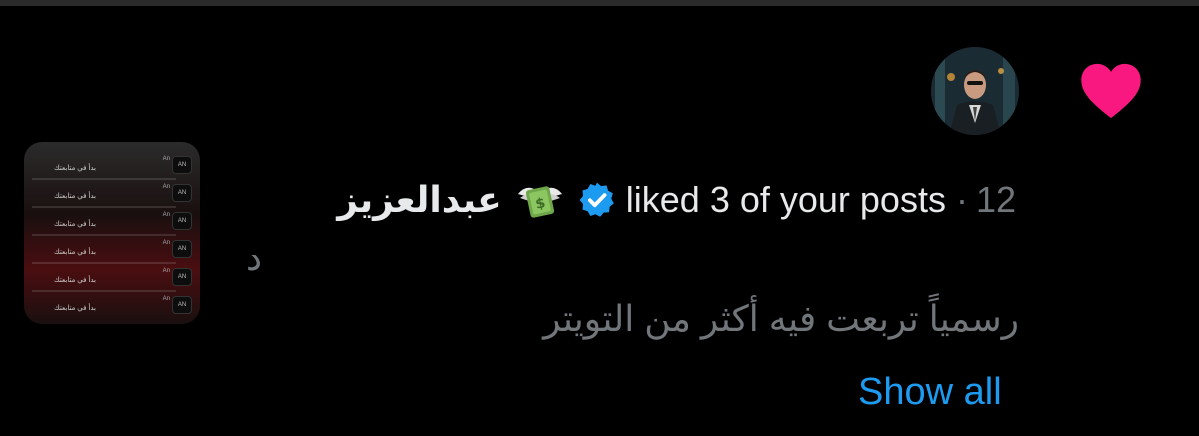  Describe the element at coordinates (599, 3) in the screenshot. I see `top-divider` at that location.